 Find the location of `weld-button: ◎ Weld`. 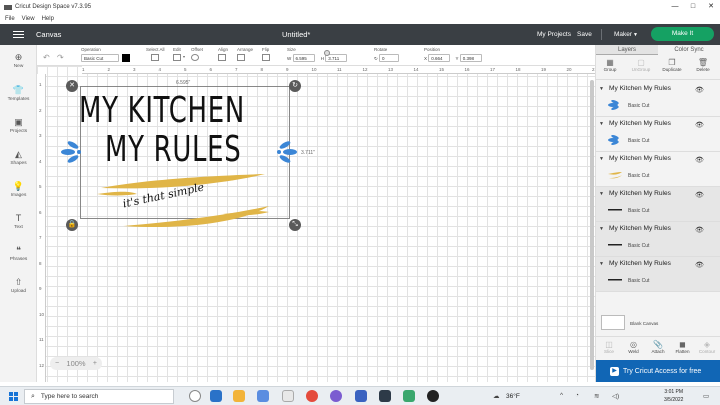

weld-button: ◎ Weld is located at coordinates (634, 347).